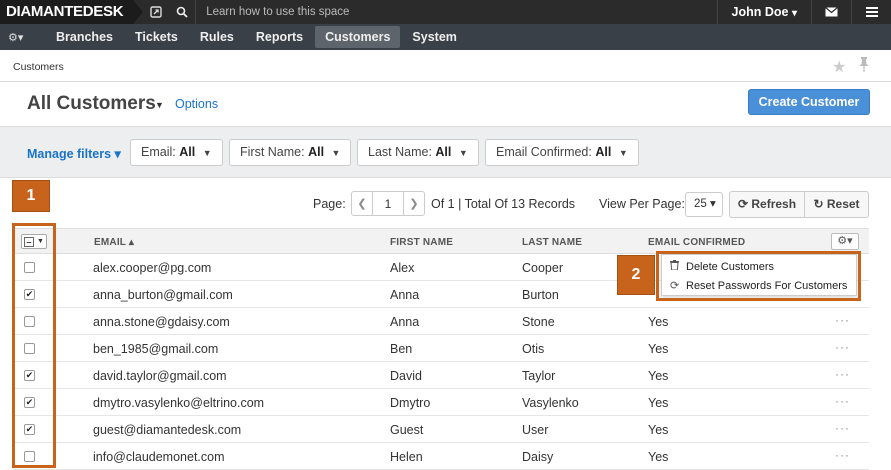 This screenshot has height=470, width=891. I want to click on nav-item-rules: Rules, so click(217, 37).